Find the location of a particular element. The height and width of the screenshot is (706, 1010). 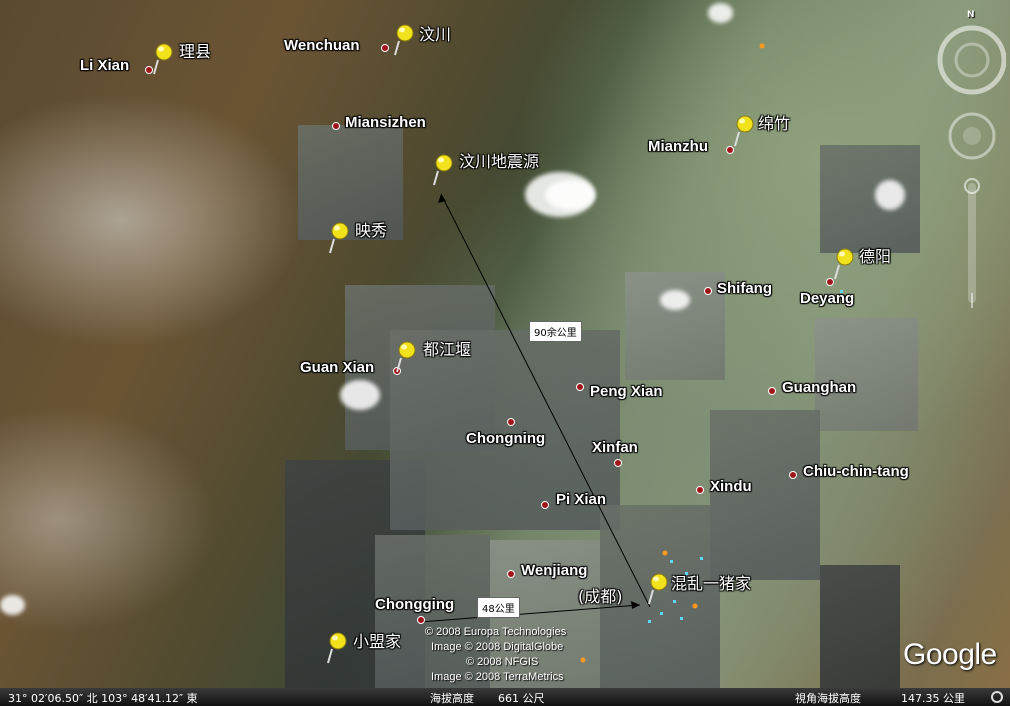

copyright-line: © 2008 NFGIS is located at coordinates (502, 662).